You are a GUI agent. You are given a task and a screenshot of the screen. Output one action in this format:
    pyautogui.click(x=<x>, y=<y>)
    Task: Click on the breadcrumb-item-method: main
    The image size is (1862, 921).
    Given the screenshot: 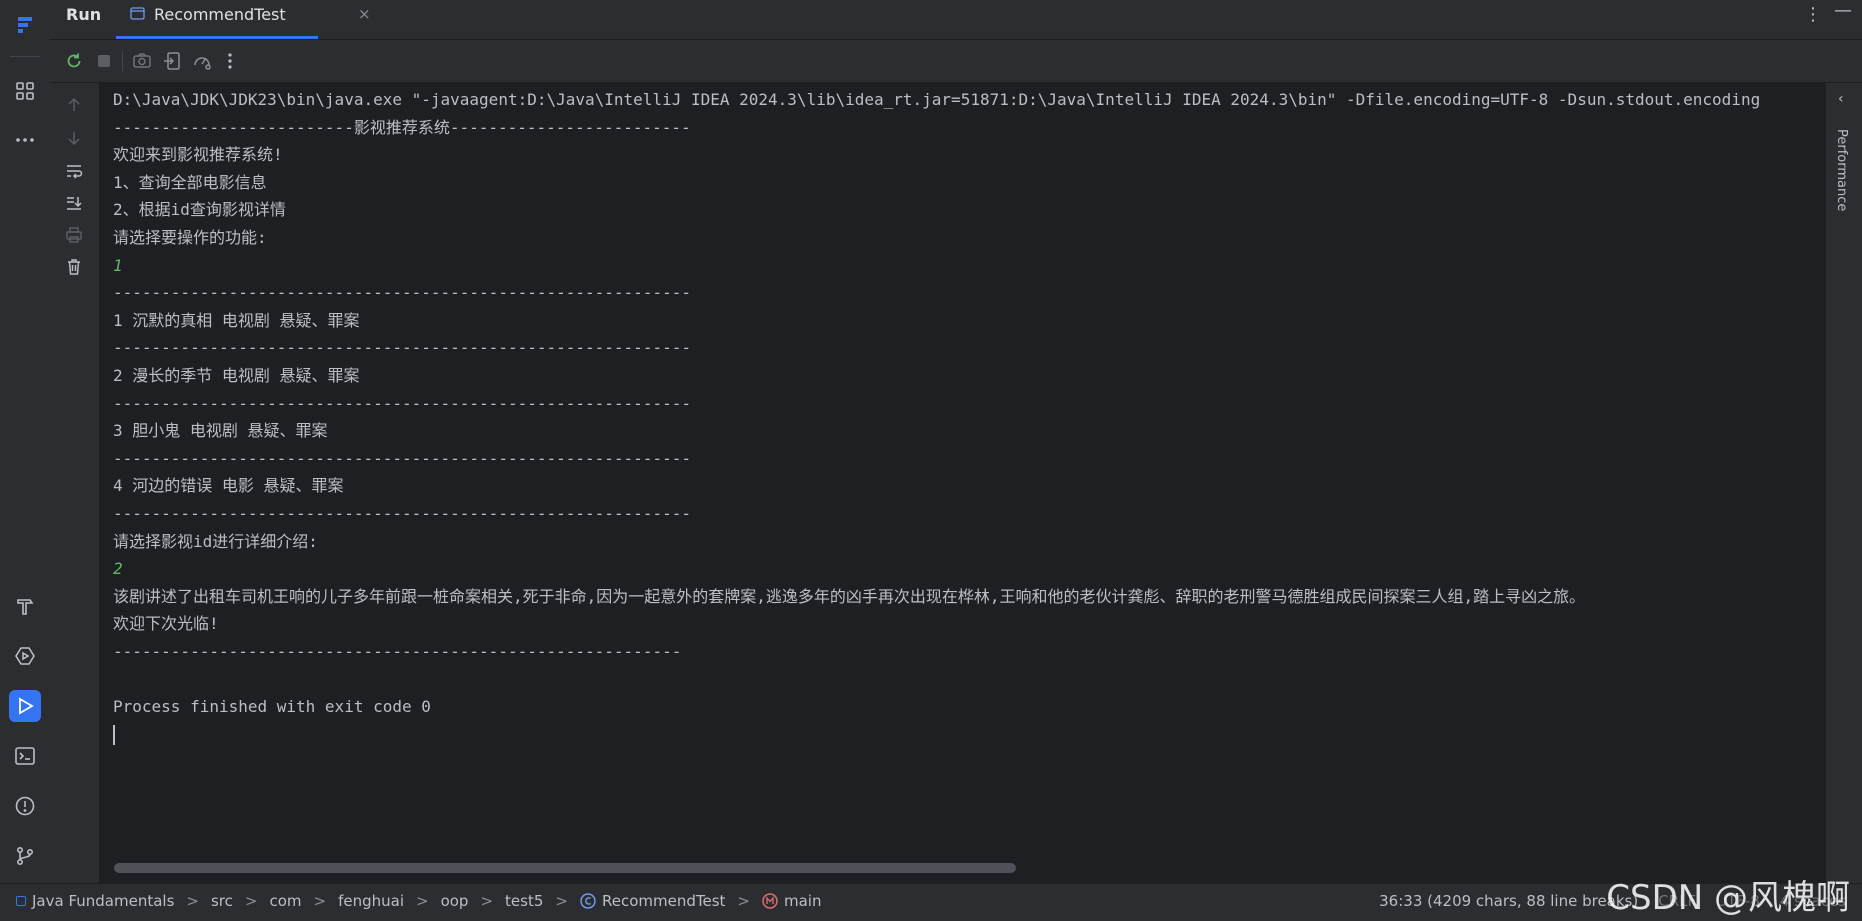 What is the action you would take?
    pyautogui.click(x=791, y=901)
    